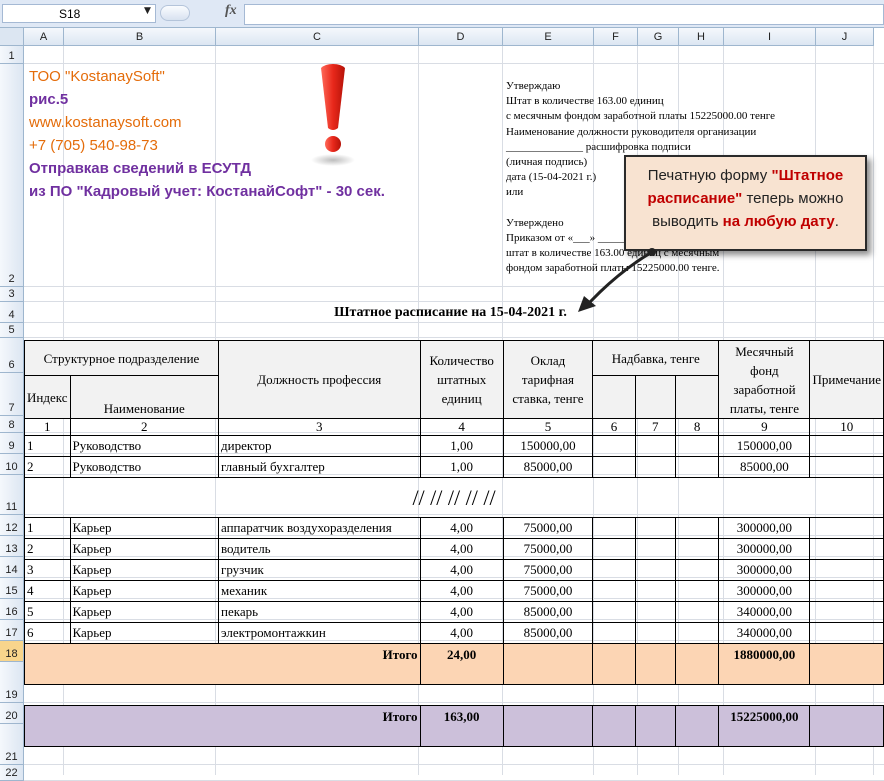 The image size is (884, 781). Describe the element at coordinates (12, 773) in the screenshot. I see `row-header-22: 22` at that location.